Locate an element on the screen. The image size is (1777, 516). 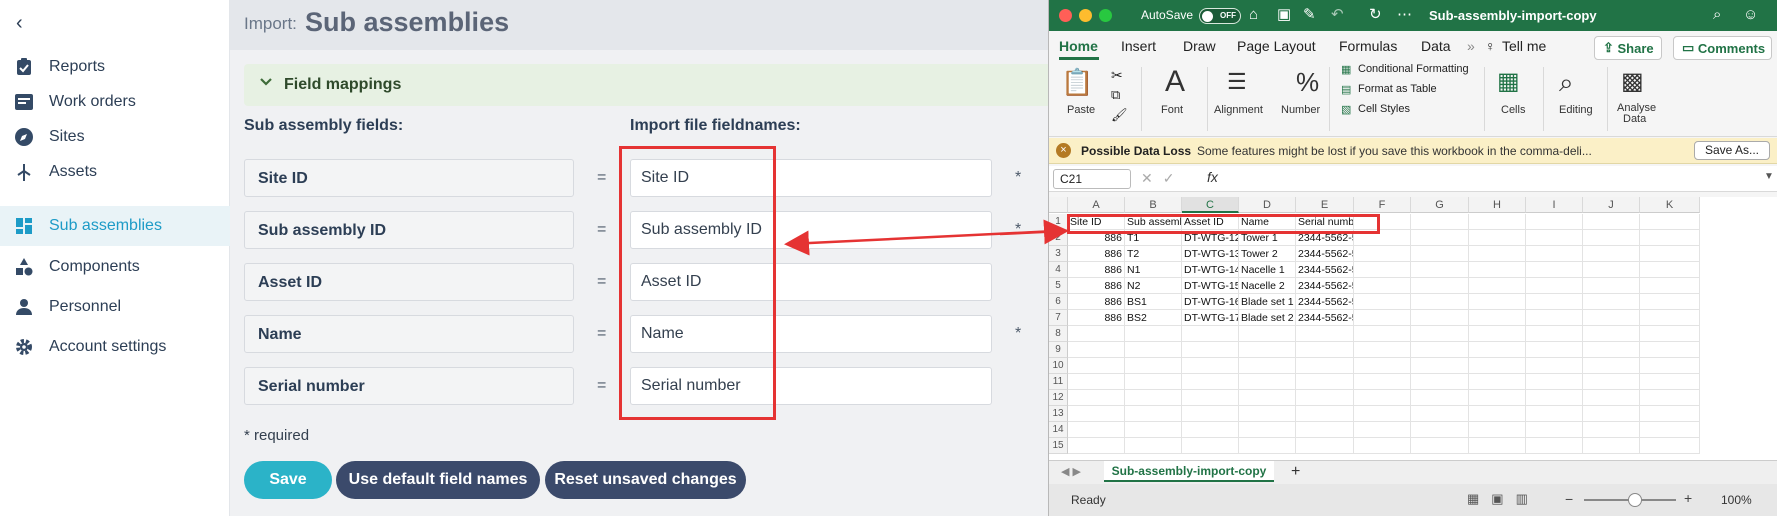
home-icon: ⌂ is located at coordinates (1253, 15).